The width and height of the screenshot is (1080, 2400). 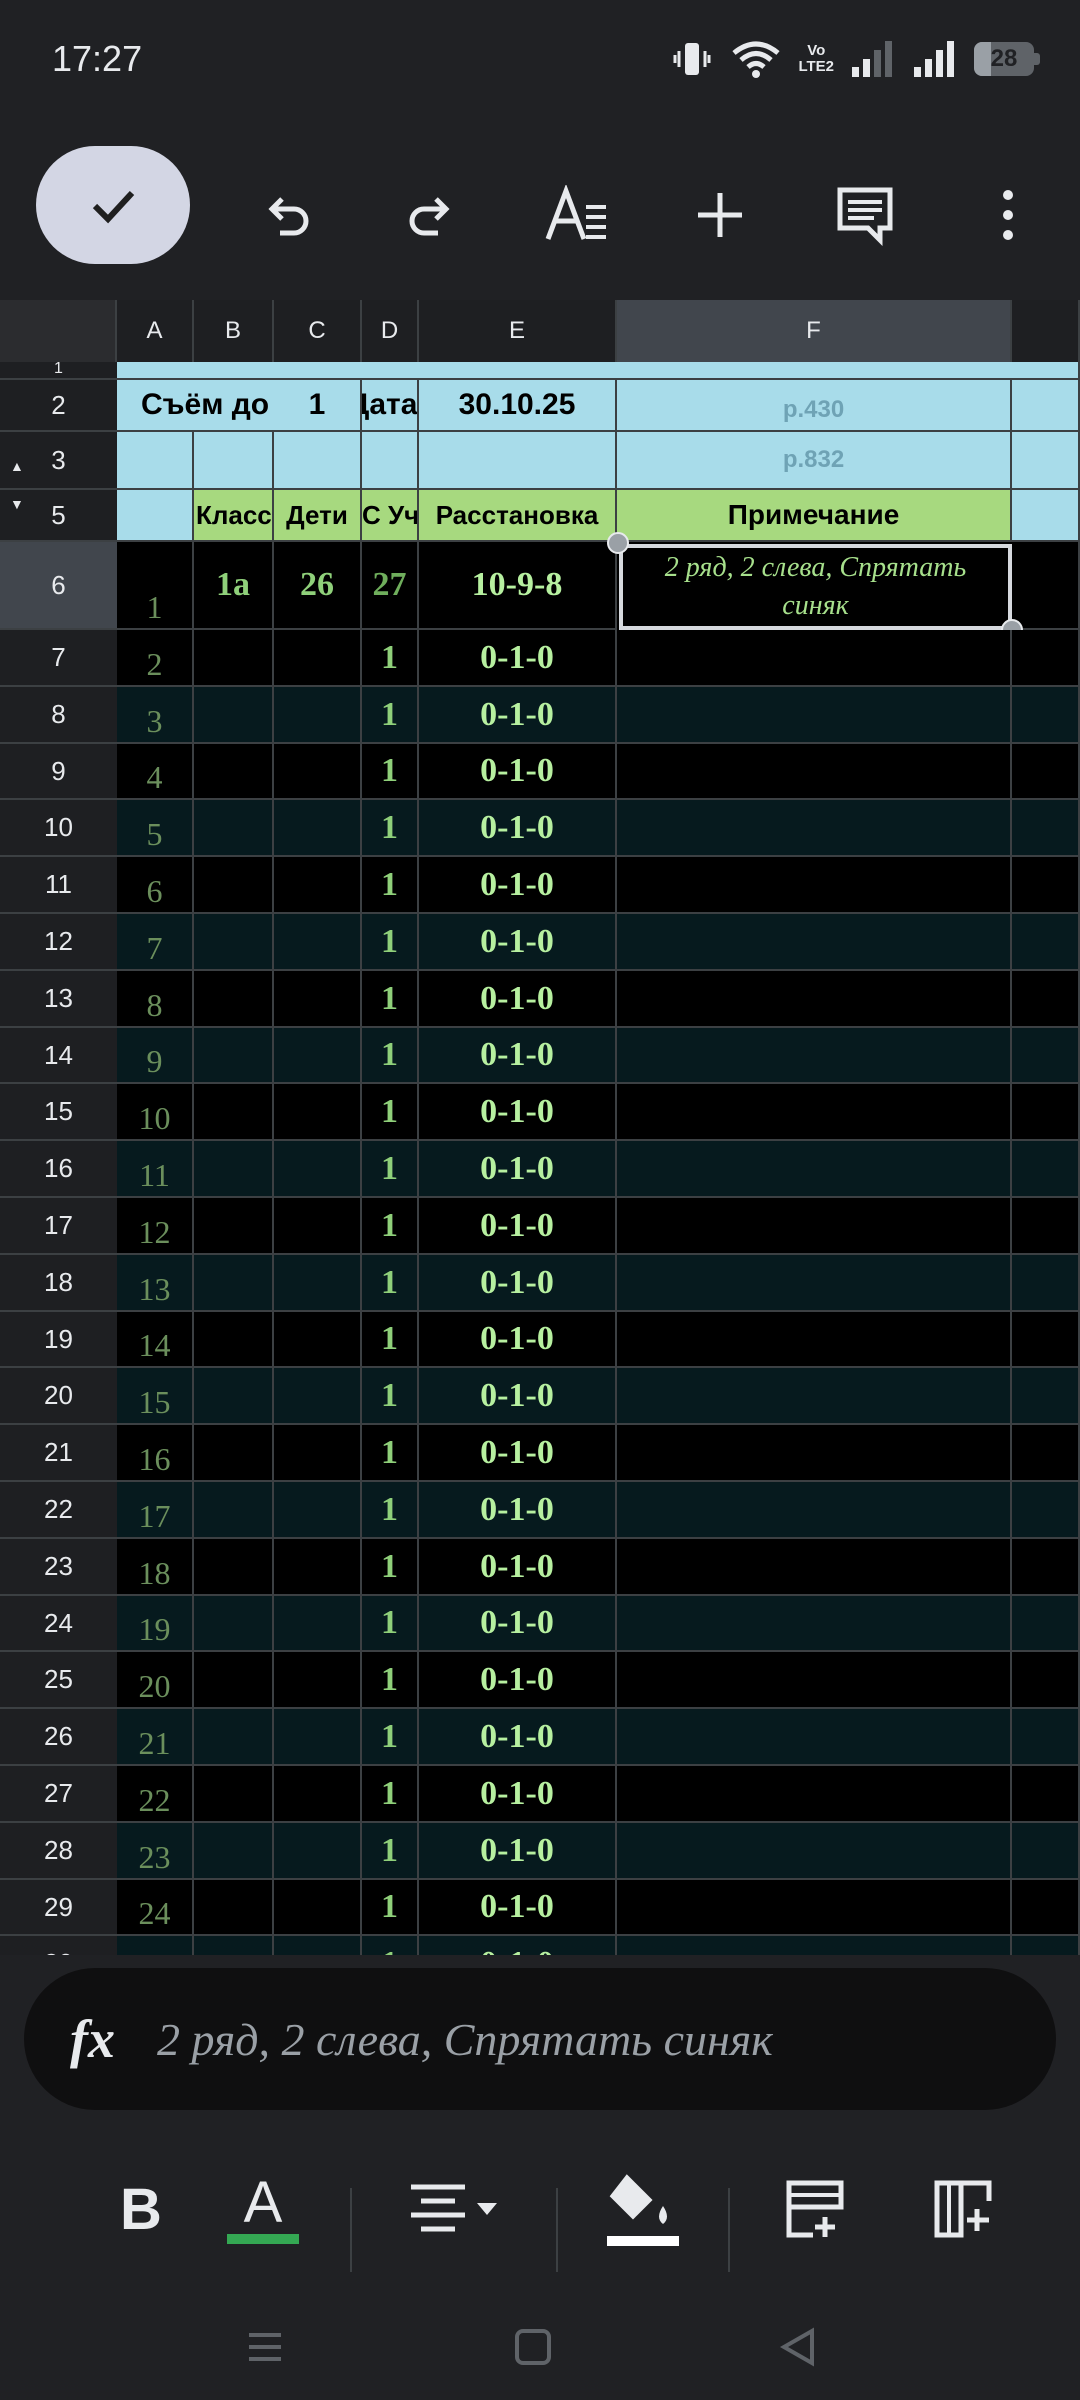 What do you see at coordinates (58, 331) in the screenshot?
I see `select-all-corner` at bounding box center [58, 331].